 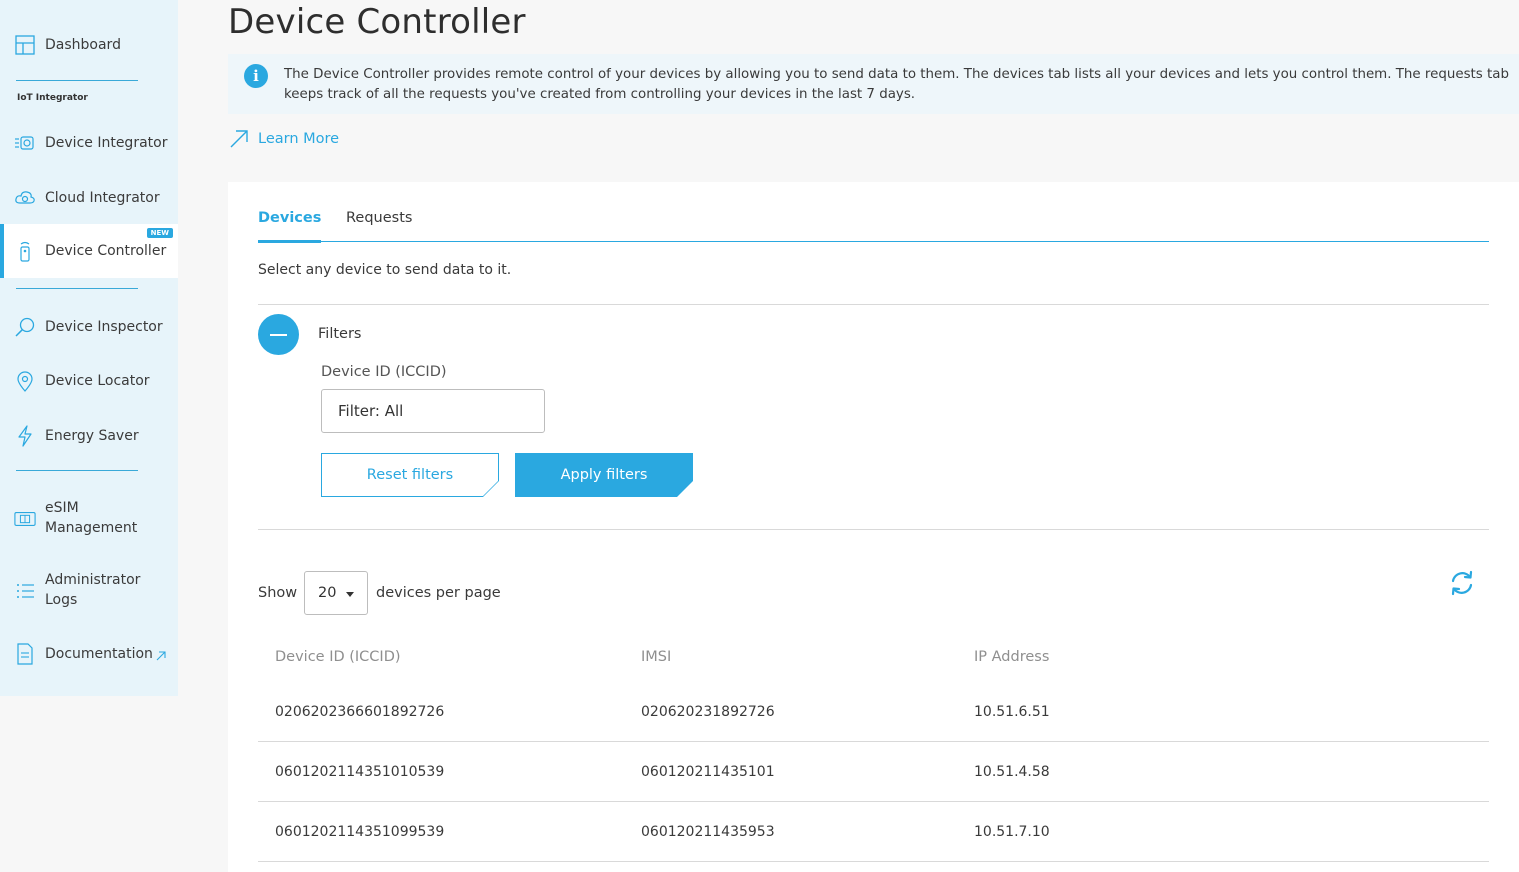 What do you see at coordinates (93, 580) in the screenshot?
I see `sidebar-item-label: Administrator` at bounding box center [93, 580].